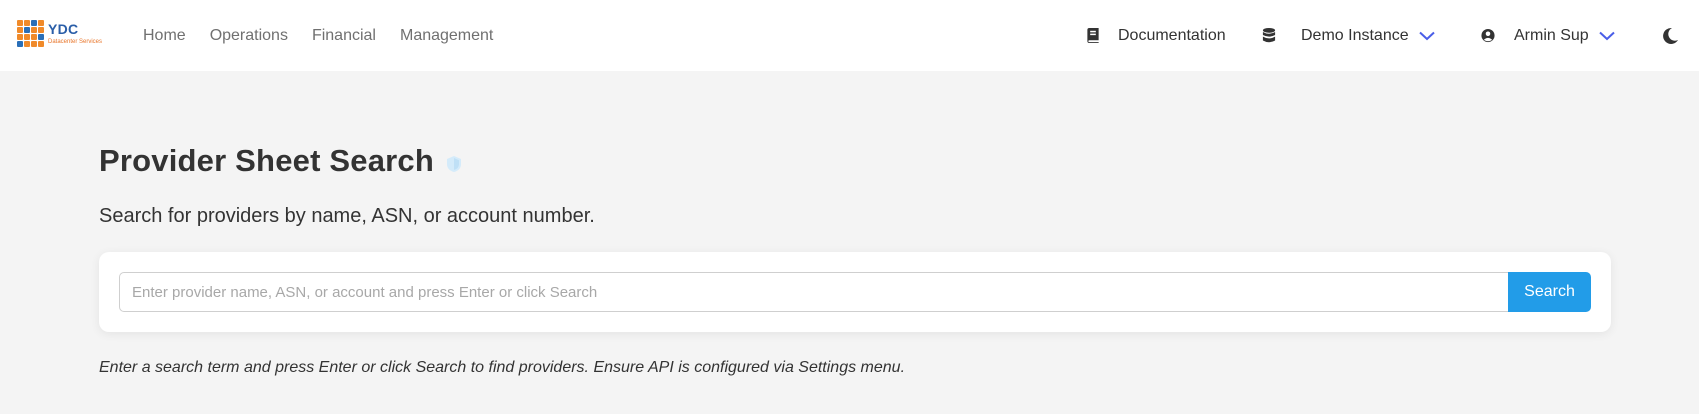  What do you see at coordinates (1488, 35) in the screenshot?
I see `user-circle-icon` at bounding box center [1488, 35].